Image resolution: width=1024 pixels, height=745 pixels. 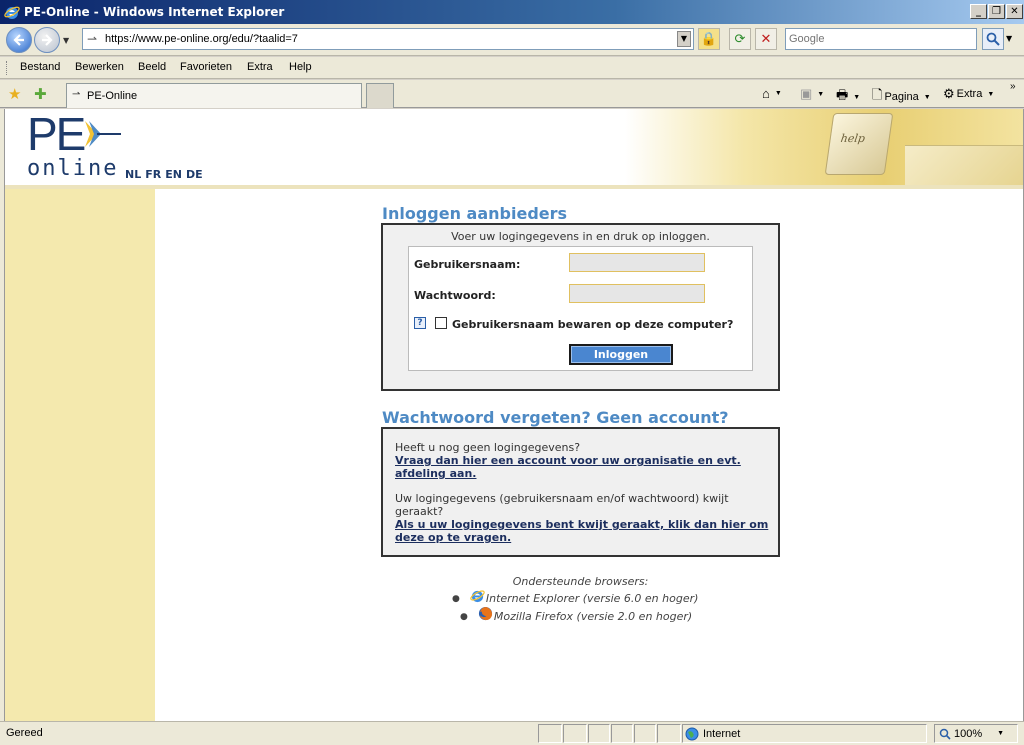 I want to click on language-selector: NL FR EN DE, so click(x=164, y=174).